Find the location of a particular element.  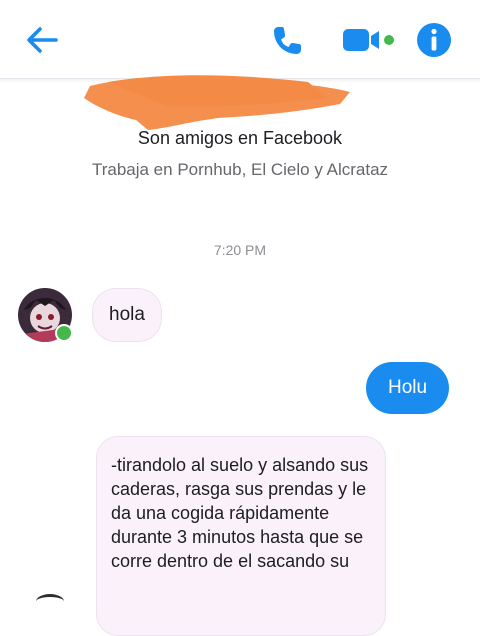

message-timestamp: 7:20 PM is located at coordinates (240, 250).